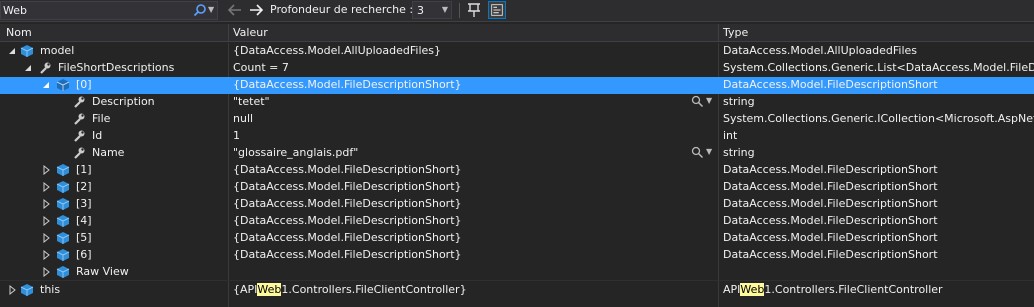  Describe the element at coordinates (337, 50) in the screenshot. I see `row-value: {DataAccess.Model.AllUploadedFiles}` at that location.